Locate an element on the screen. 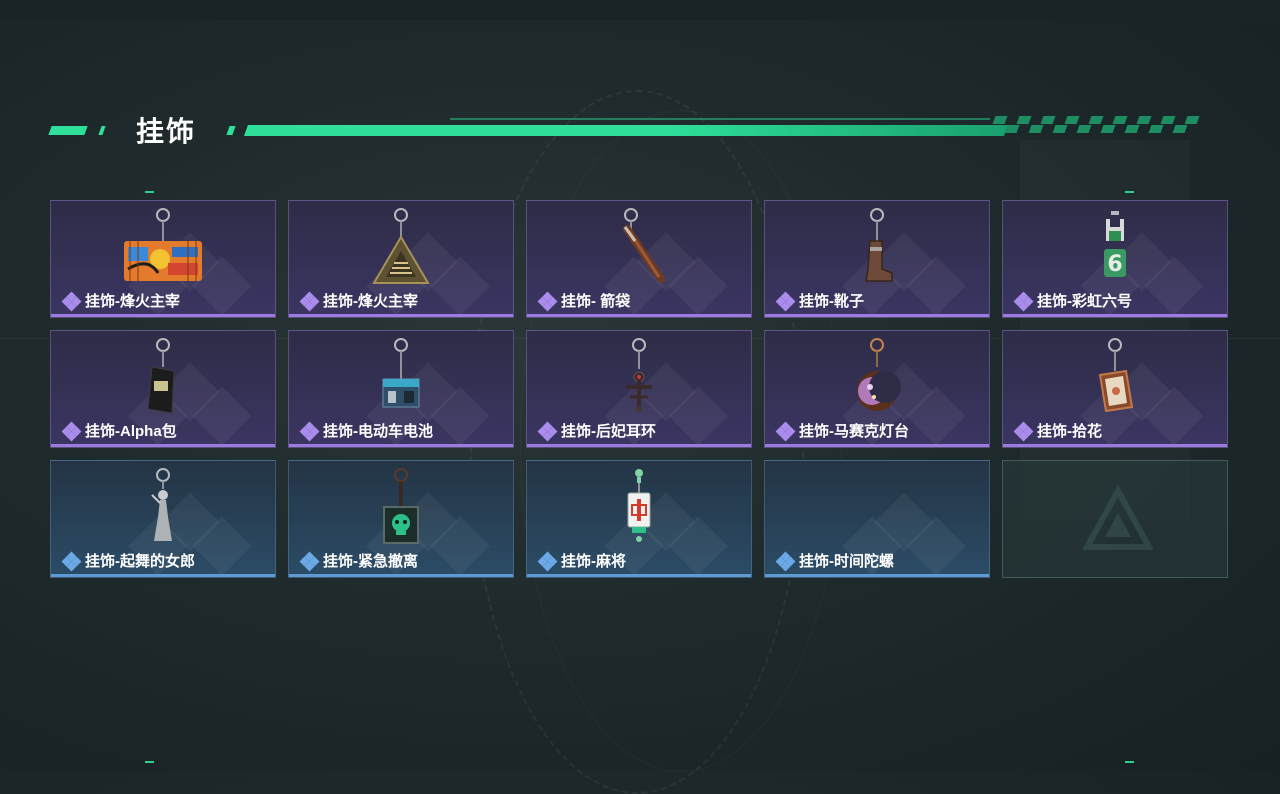  charm-label: 挂饰-时间陀螺 is located at coordinates (846, 561).